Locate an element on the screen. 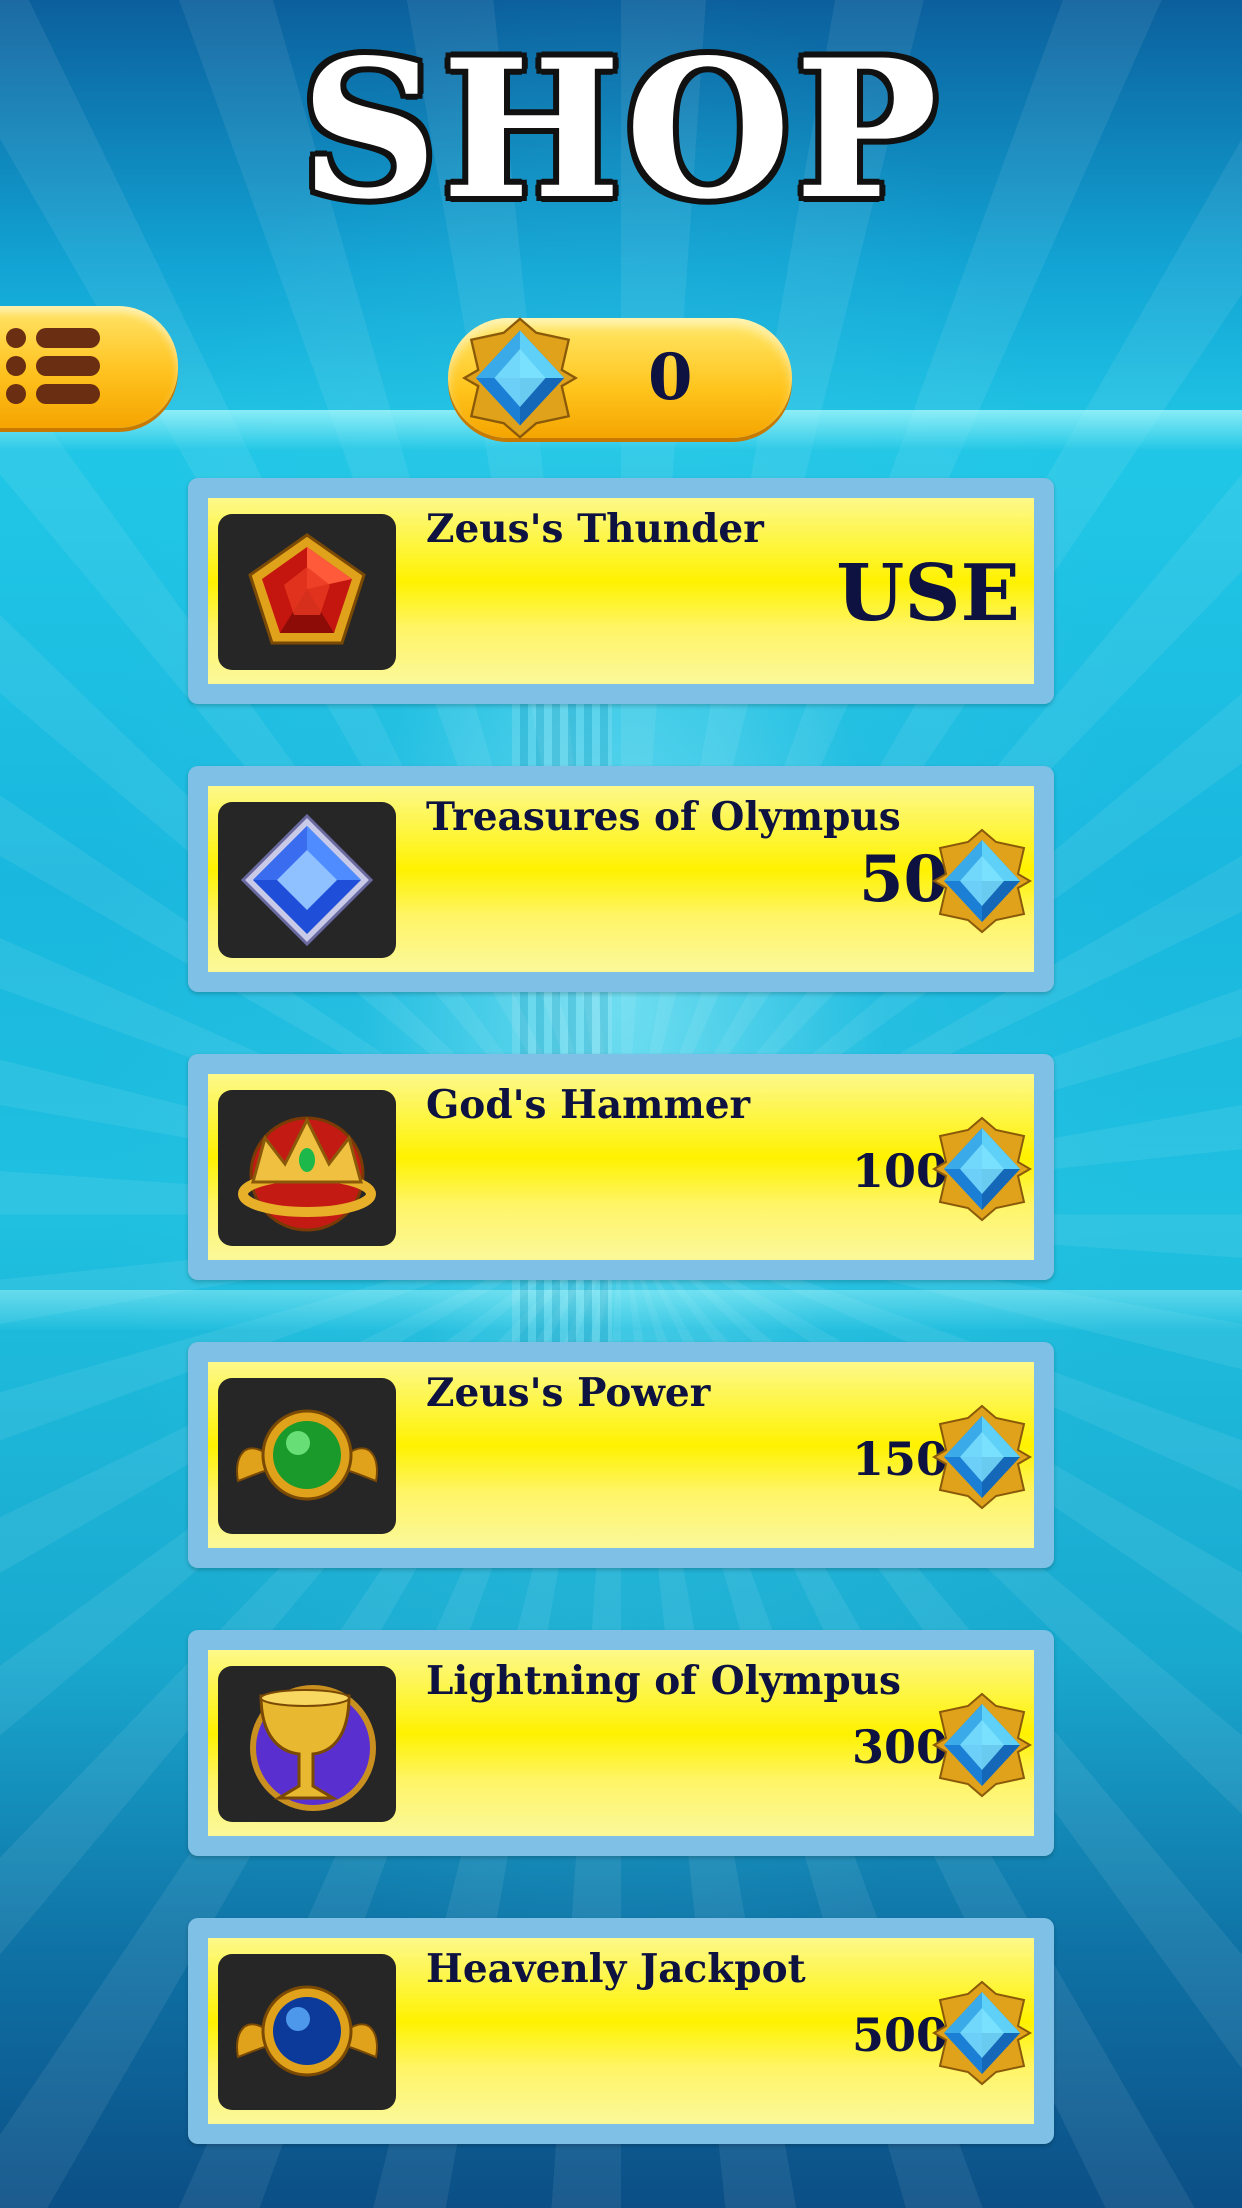  golden-crown-icon is located at coordinates (307, 1174).